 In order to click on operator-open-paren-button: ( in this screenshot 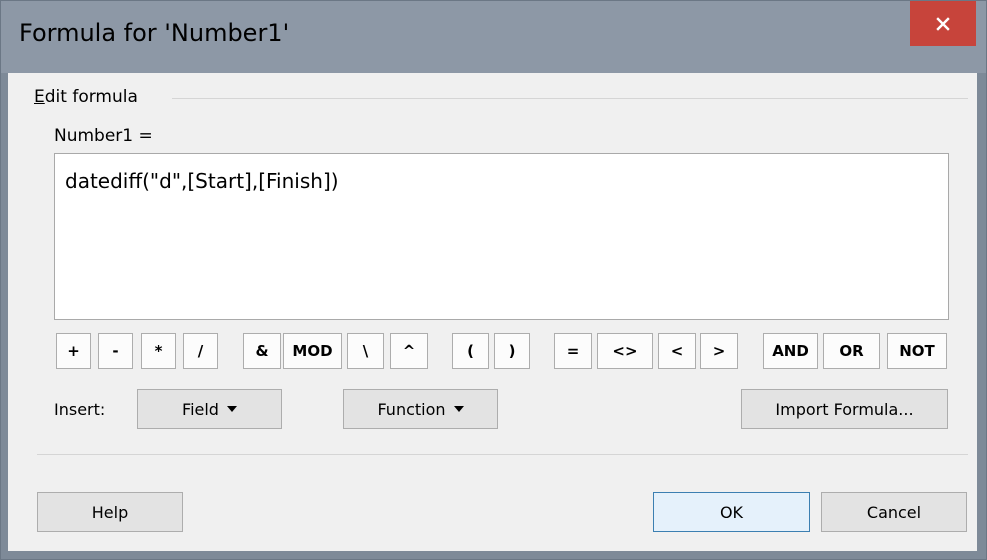, I will do `click(470, 351)`.